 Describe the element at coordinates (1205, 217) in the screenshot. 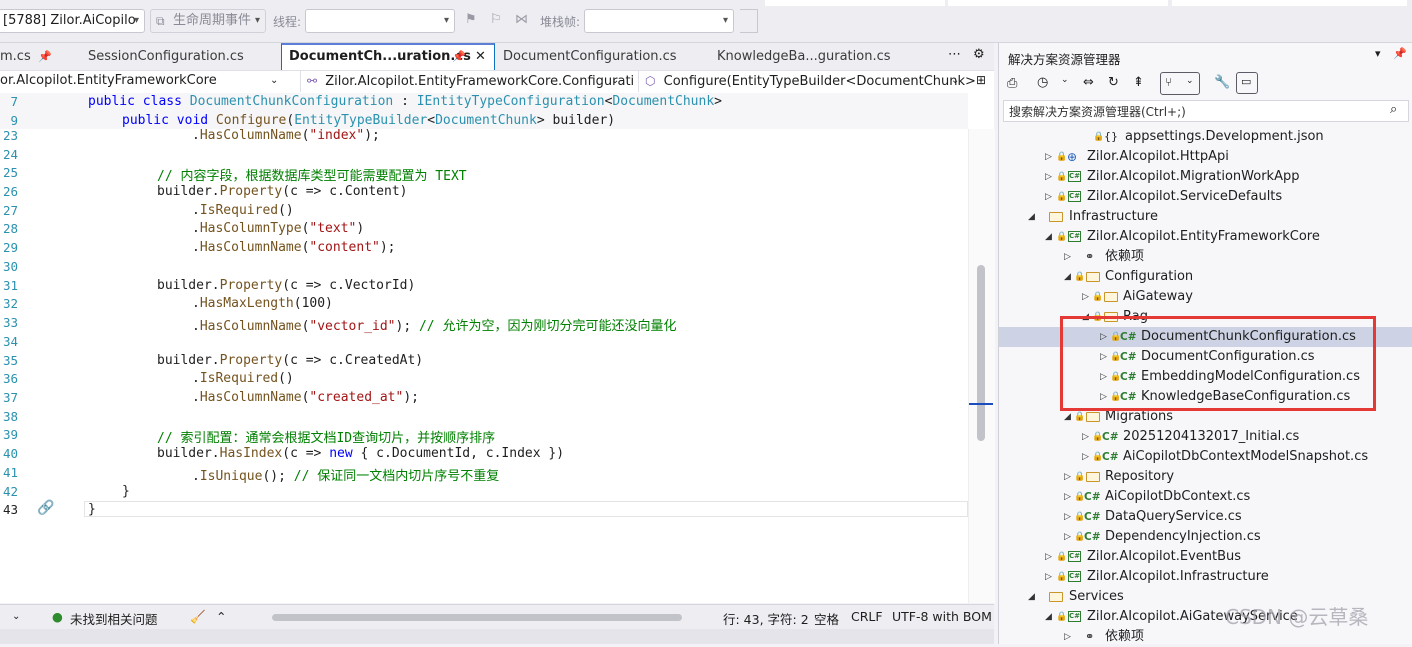

I see `tree-item-infrastructure-folder: ◢ Infrastructure` at that location.